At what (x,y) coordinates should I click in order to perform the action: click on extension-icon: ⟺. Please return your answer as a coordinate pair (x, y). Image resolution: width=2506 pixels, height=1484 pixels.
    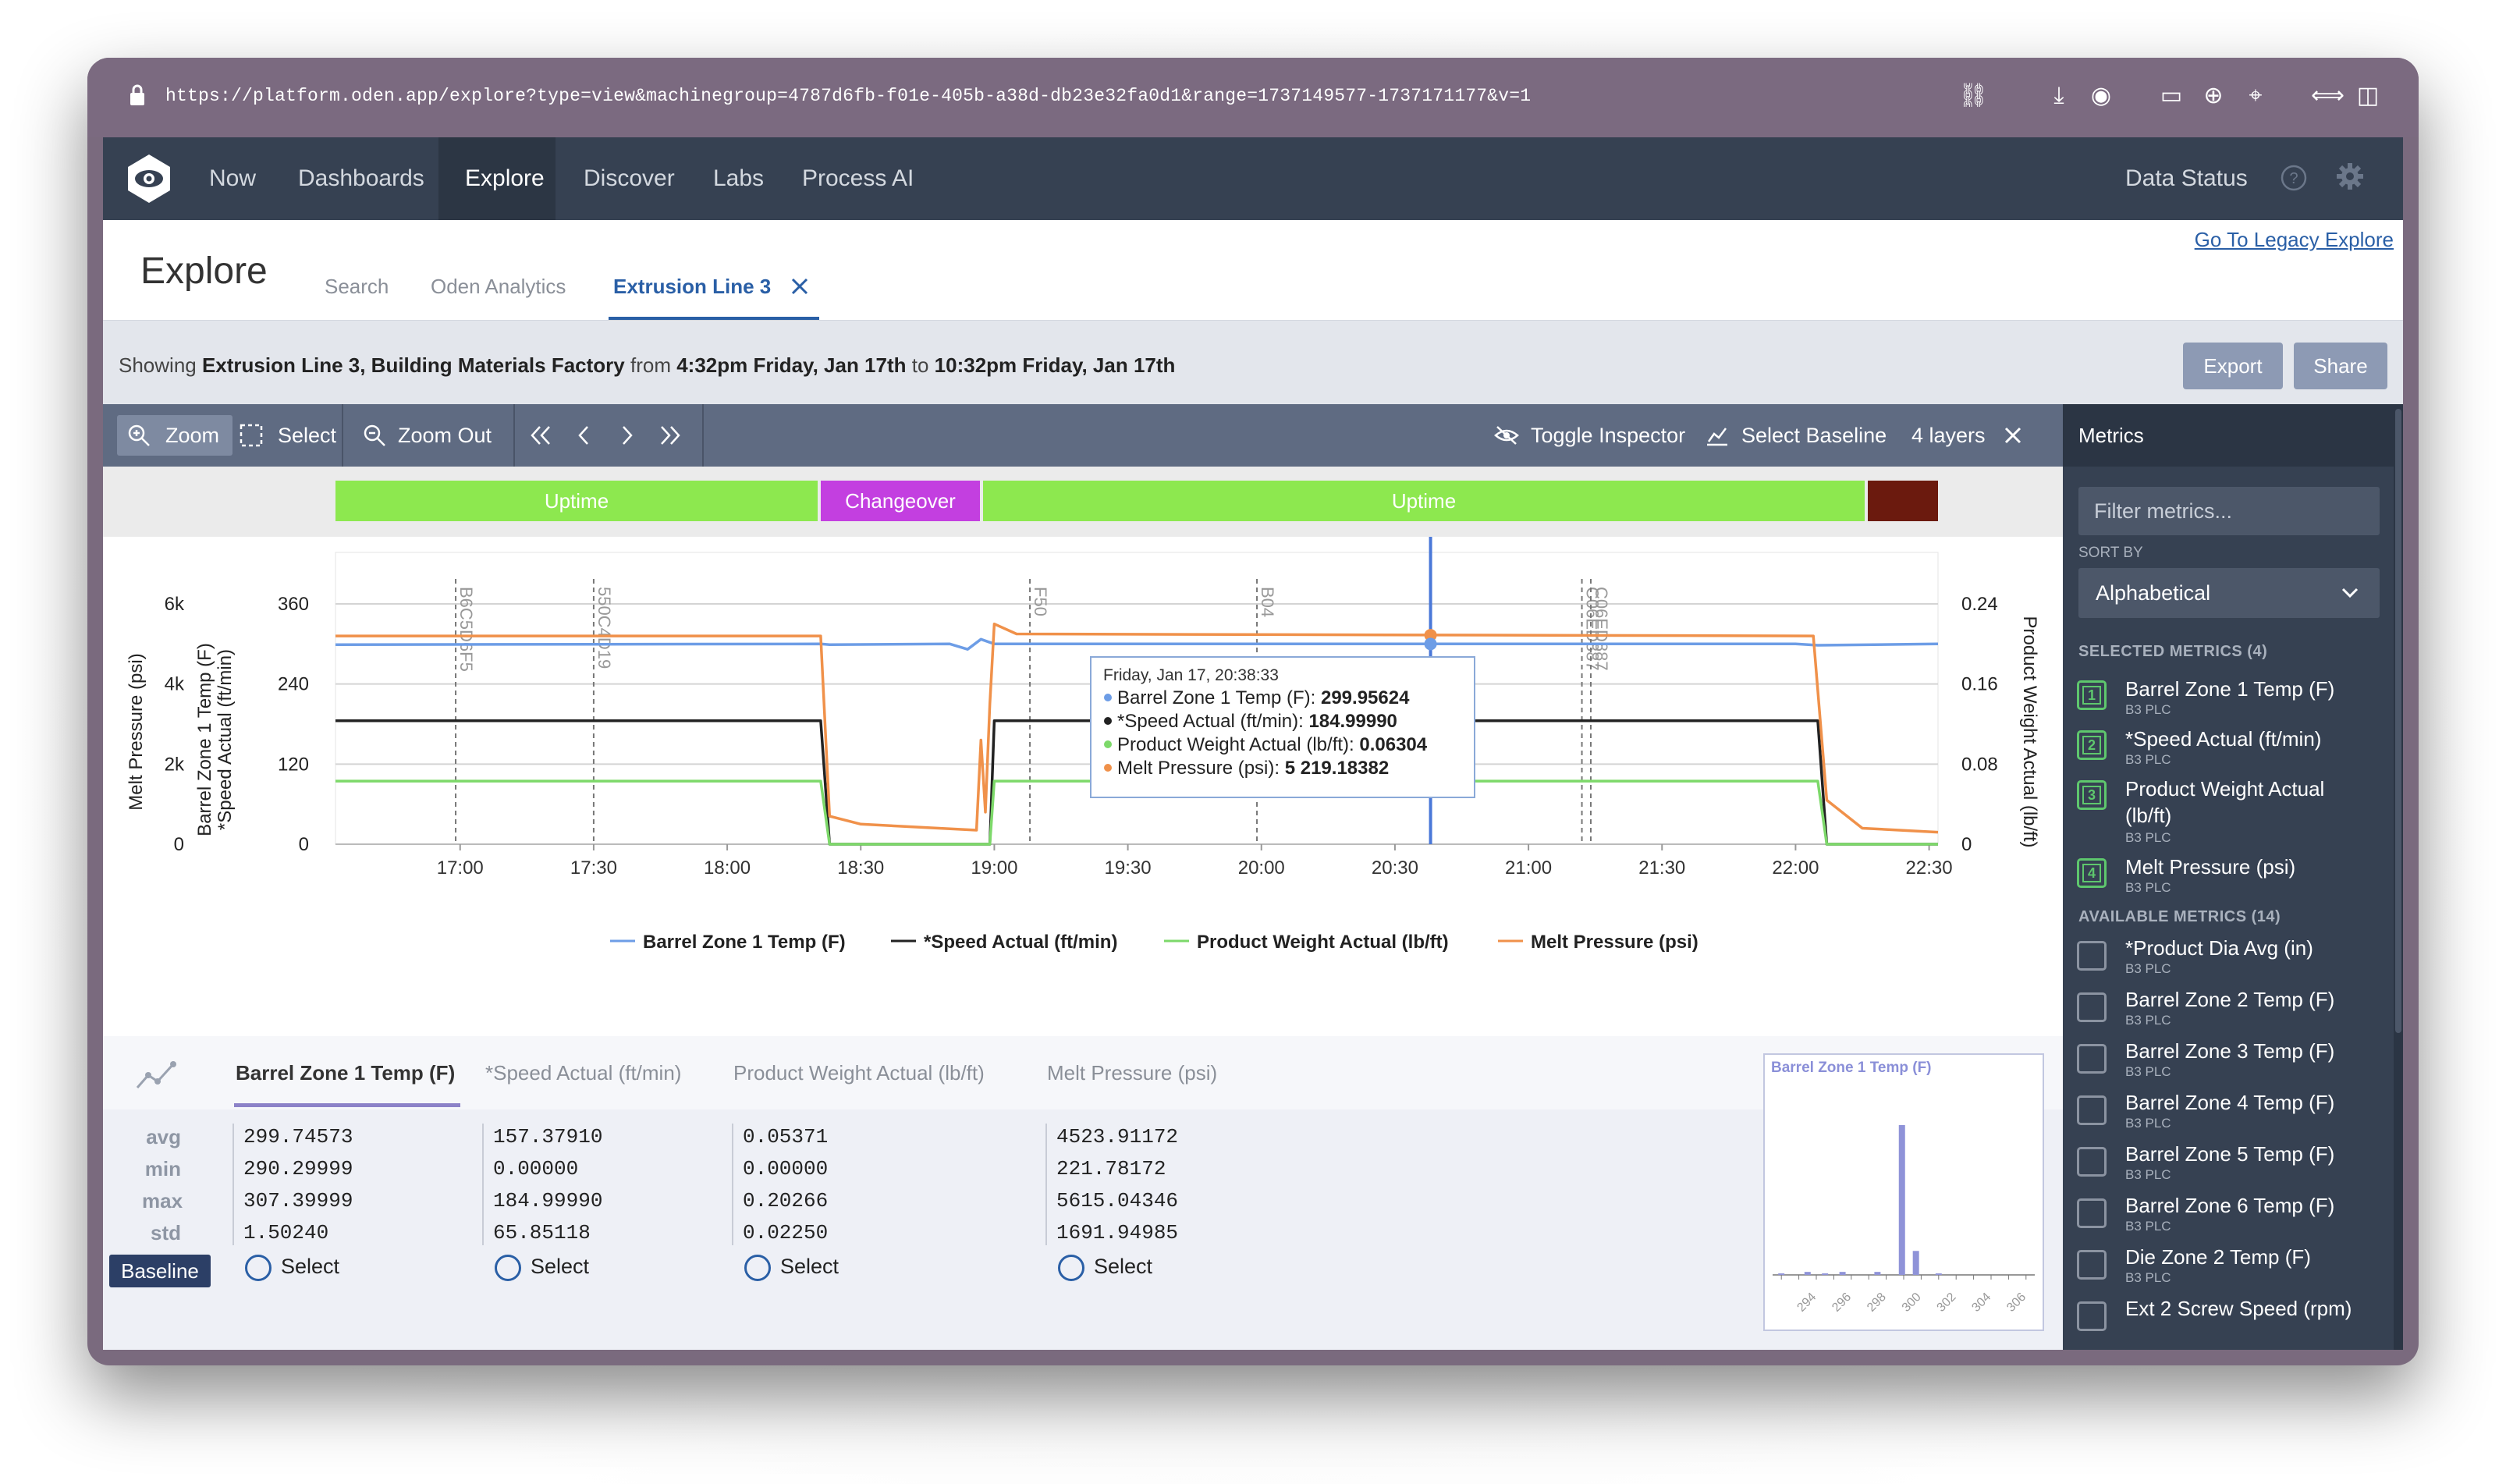
    Looking at the image, I should click on (2328, 96).